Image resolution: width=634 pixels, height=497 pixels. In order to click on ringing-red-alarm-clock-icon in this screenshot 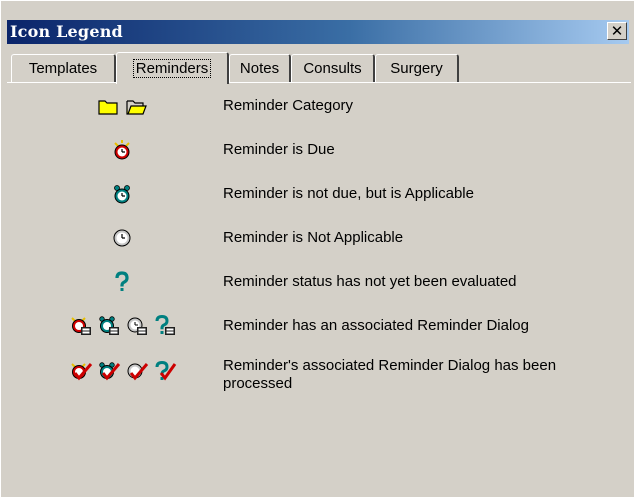, I will do `click(122, 150)`.